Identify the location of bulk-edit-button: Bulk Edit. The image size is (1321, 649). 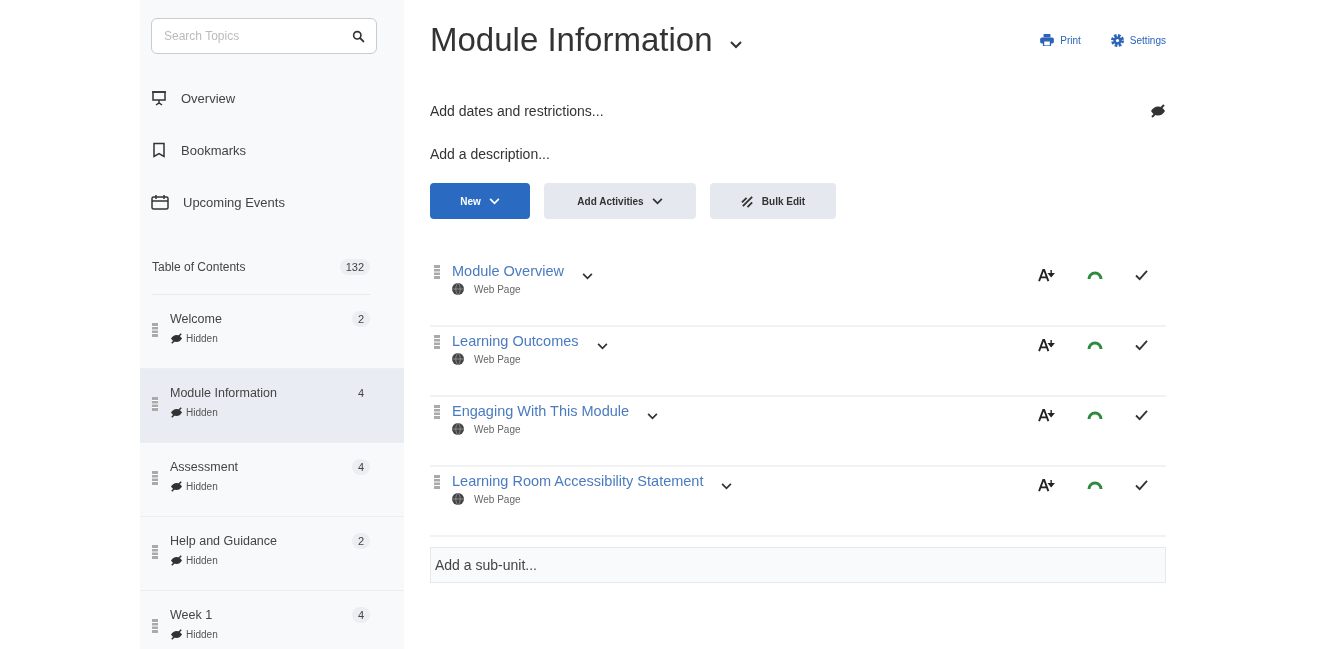
(773, 201).